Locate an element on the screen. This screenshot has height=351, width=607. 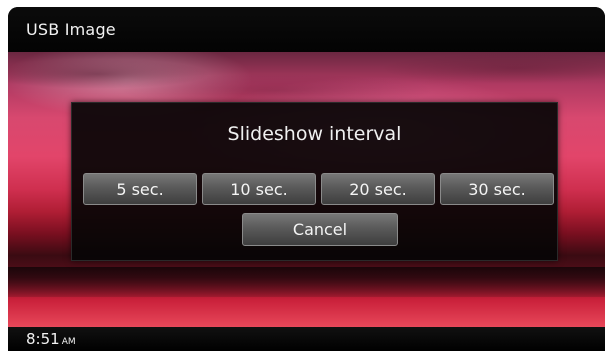
clock-time: 8:51 is located at coordinates (43, 339).